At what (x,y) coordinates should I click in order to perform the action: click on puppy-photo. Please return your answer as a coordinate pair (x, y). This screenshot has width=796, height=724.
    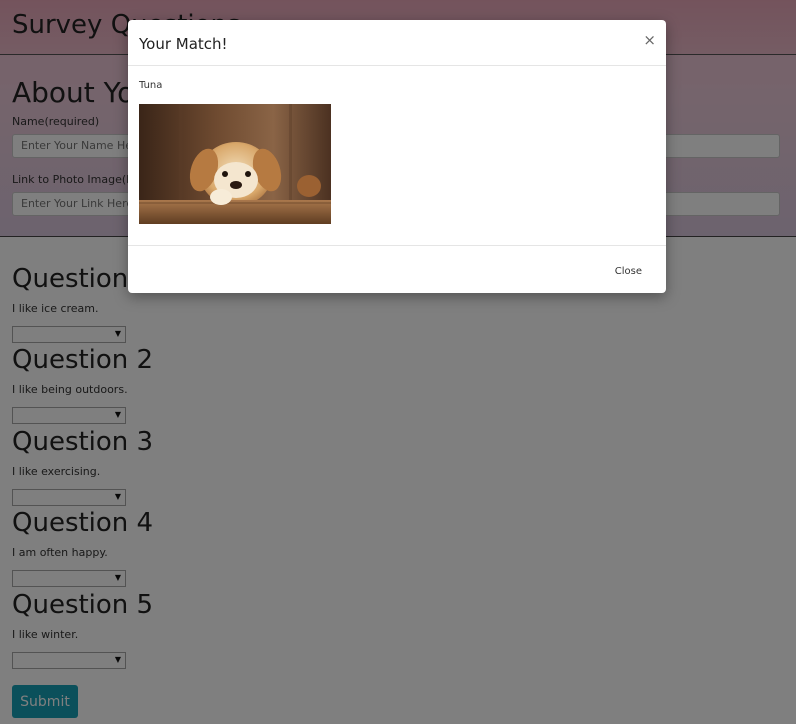
    Looking at the image, I should click on (235, 164).